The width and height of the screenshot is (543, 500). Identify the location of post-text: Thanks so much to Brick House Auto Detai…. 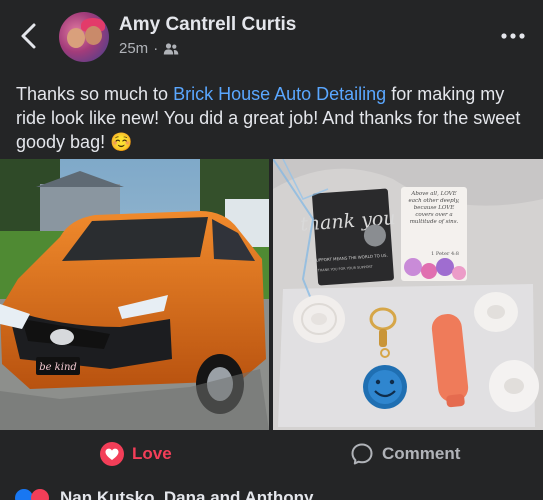
(273, 118).